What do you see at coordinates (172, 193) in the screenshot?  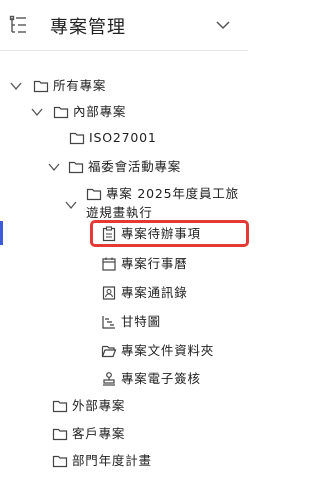 I see `tree-node-label: 專案 2025年度員工旅` at bounding box center [172, 193].